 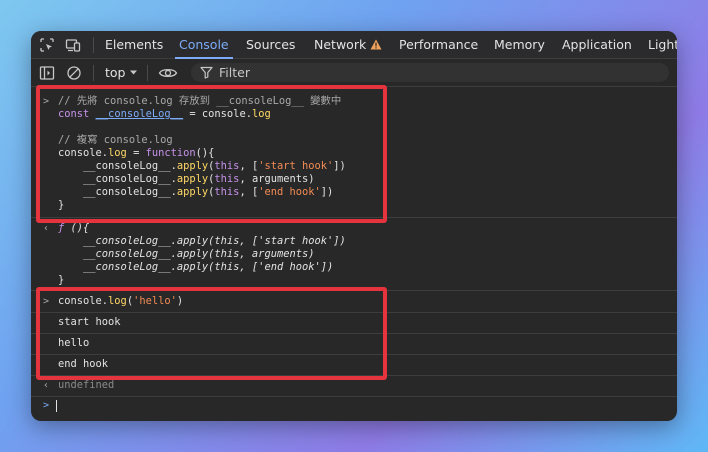 I want to click on context-selector: top, so click(x=115, y=72).